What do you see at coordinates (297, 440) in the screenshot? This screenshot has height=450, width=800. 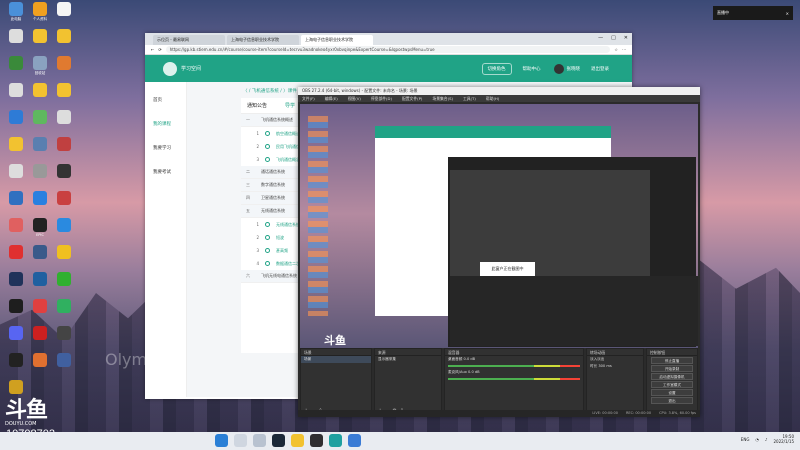 I see `folder-icon` at bounding box center [297, 440].